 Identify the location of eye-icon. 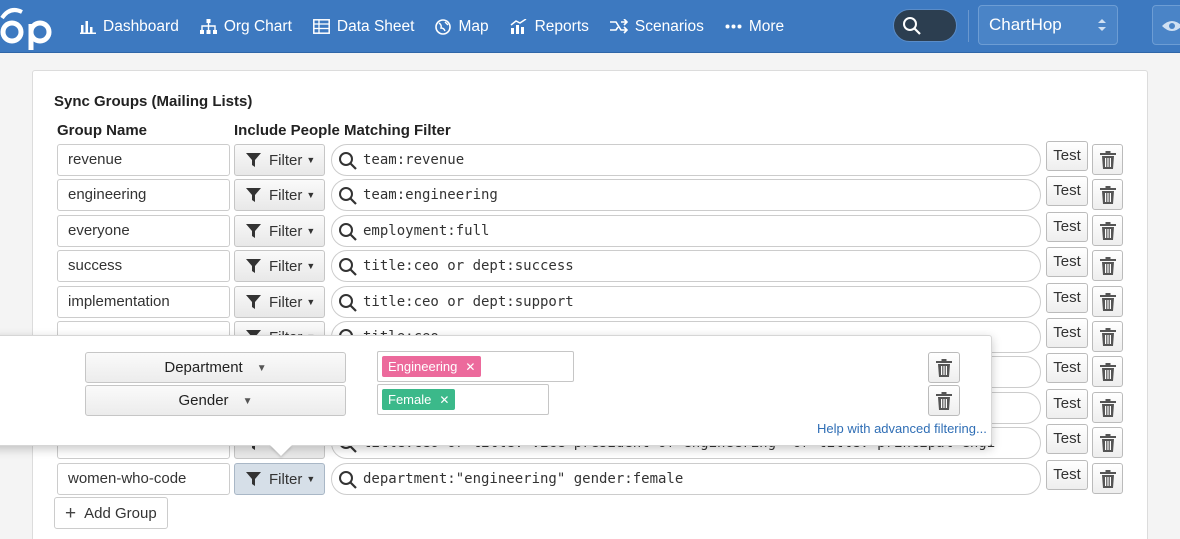
(1171, 26).